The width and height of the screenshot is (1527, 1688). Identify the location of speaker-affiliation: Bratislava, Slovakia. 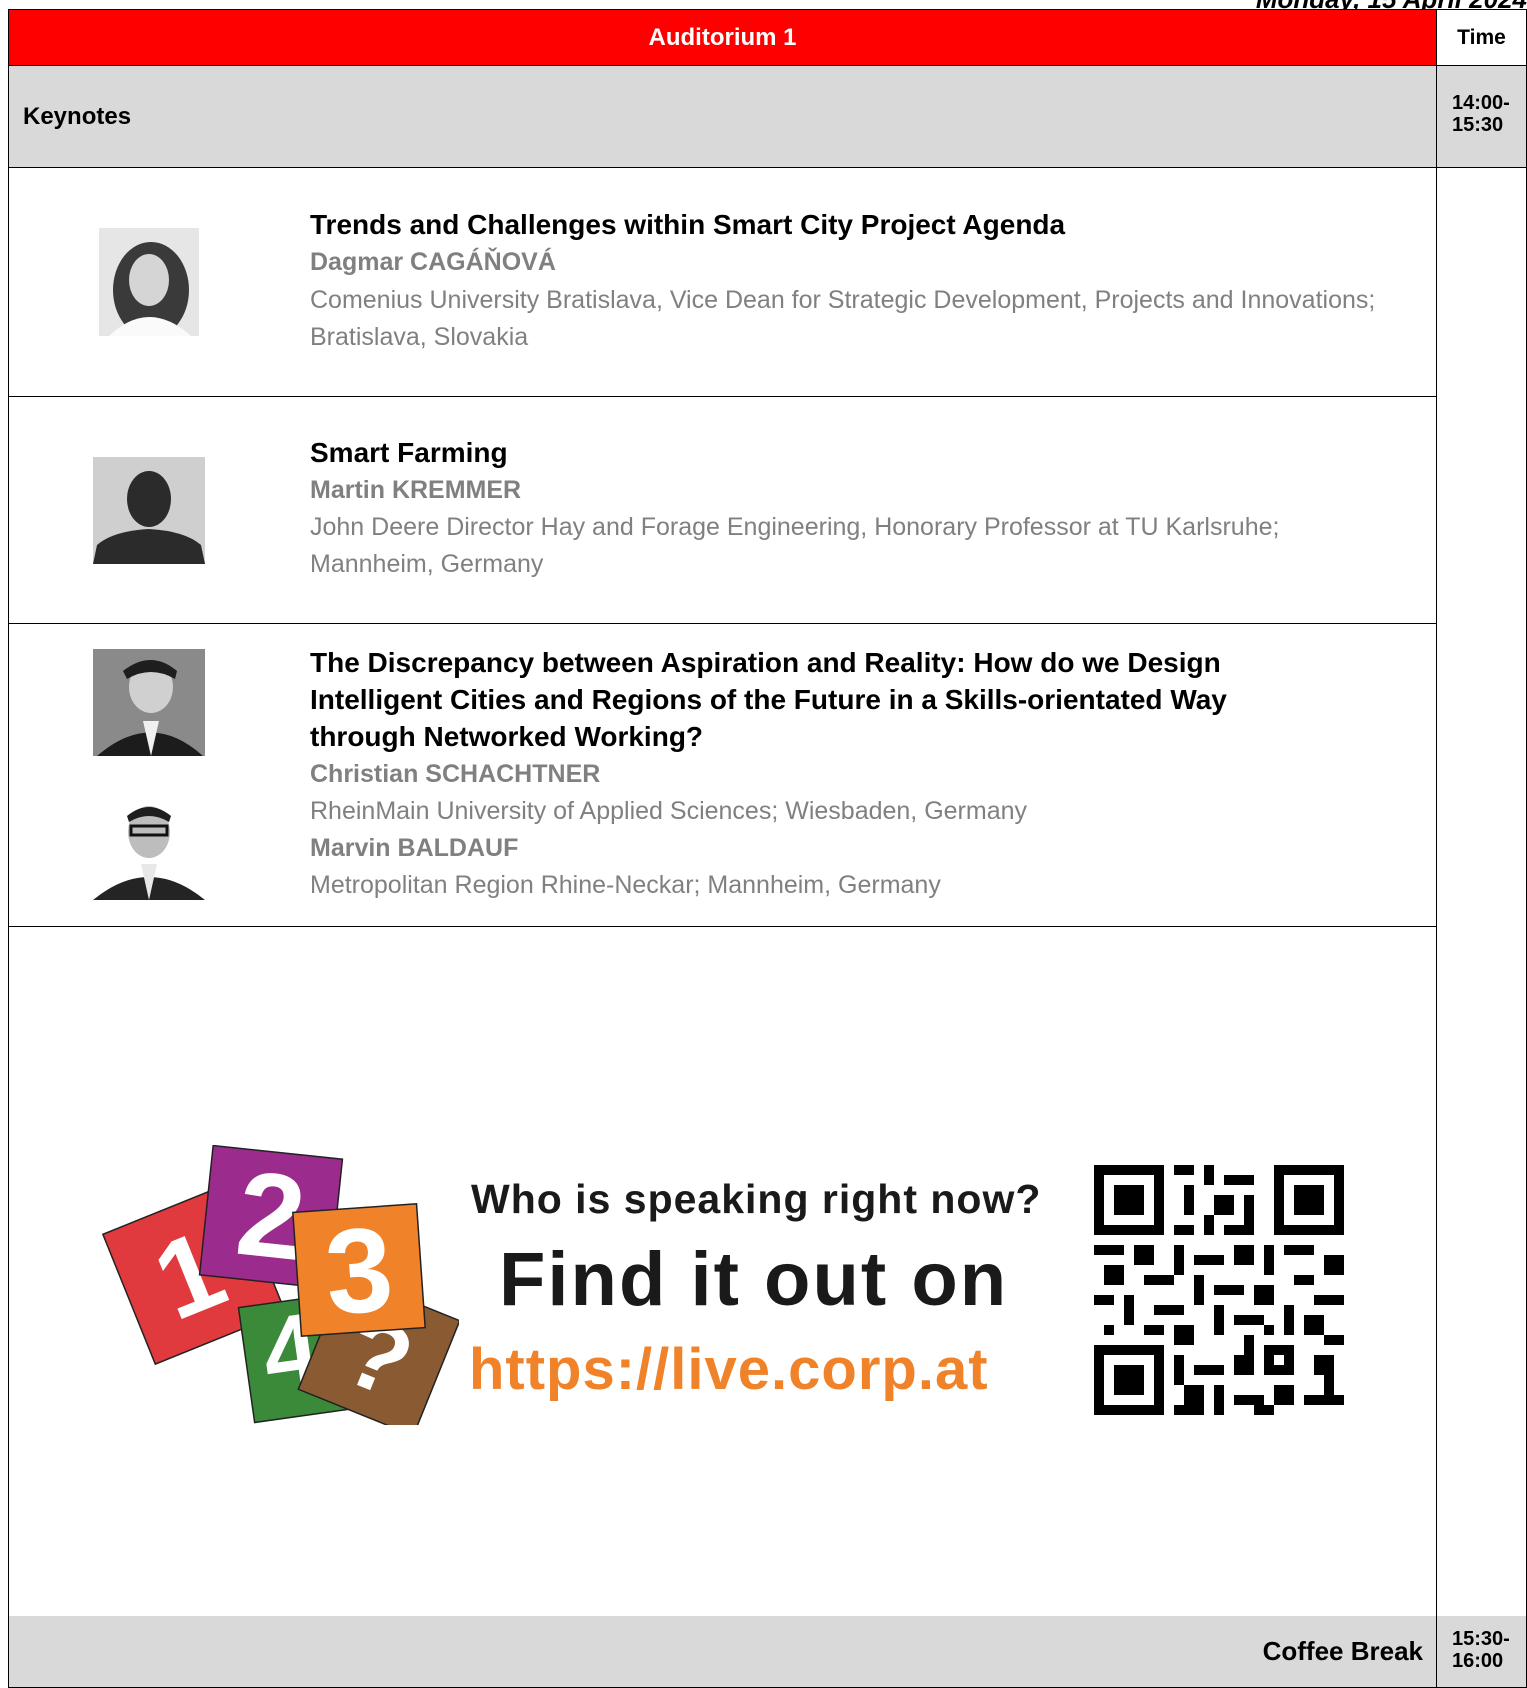
(419, 337).